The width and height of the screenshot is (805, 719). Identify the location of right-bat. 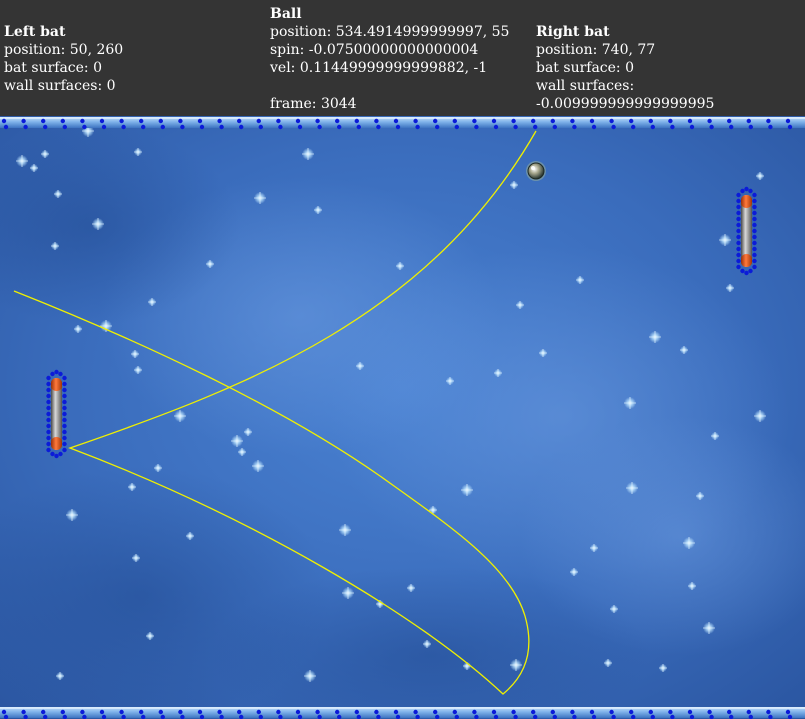
(746, 231).